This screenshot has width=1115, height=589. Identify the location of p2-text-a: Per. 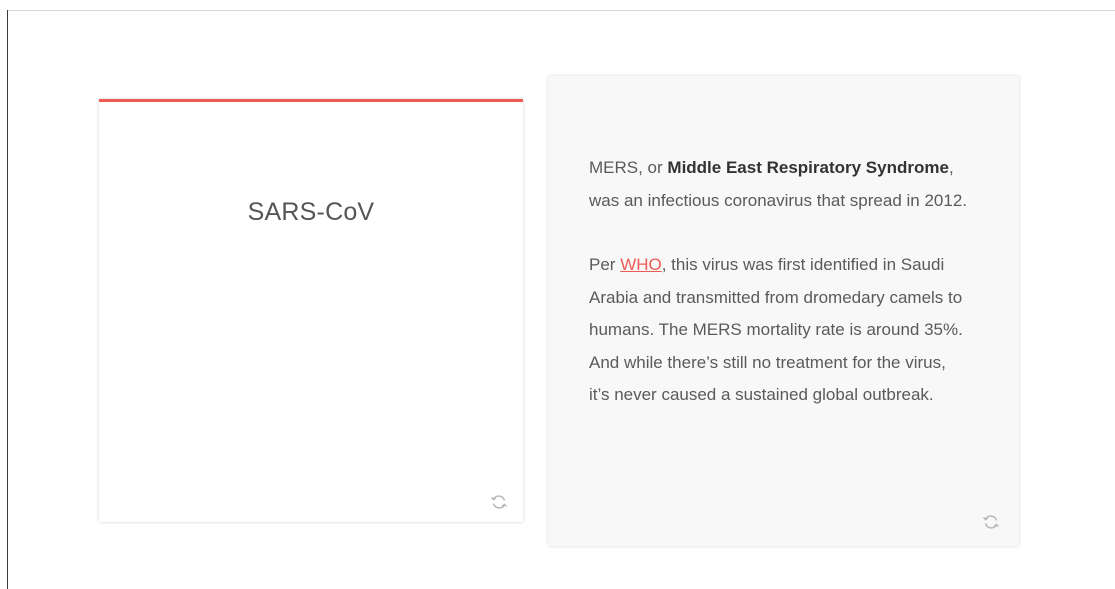
(605, 264).